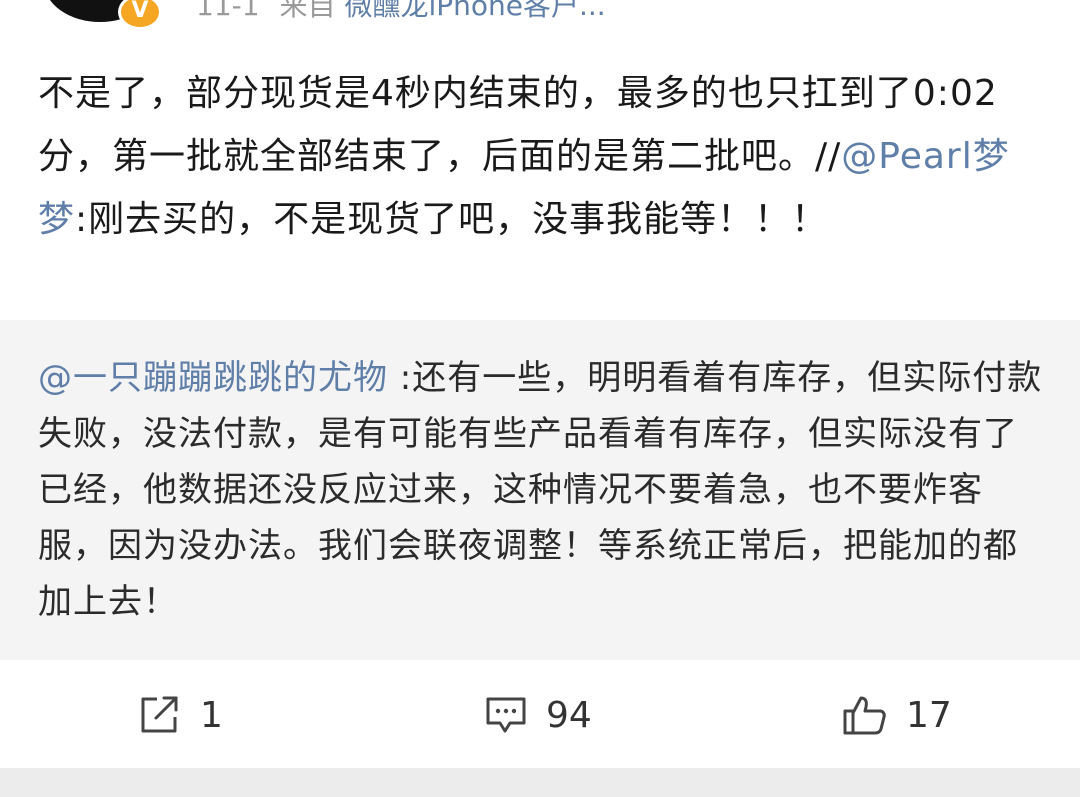  I want to click on post-date: 11-1, so click(228, 11).